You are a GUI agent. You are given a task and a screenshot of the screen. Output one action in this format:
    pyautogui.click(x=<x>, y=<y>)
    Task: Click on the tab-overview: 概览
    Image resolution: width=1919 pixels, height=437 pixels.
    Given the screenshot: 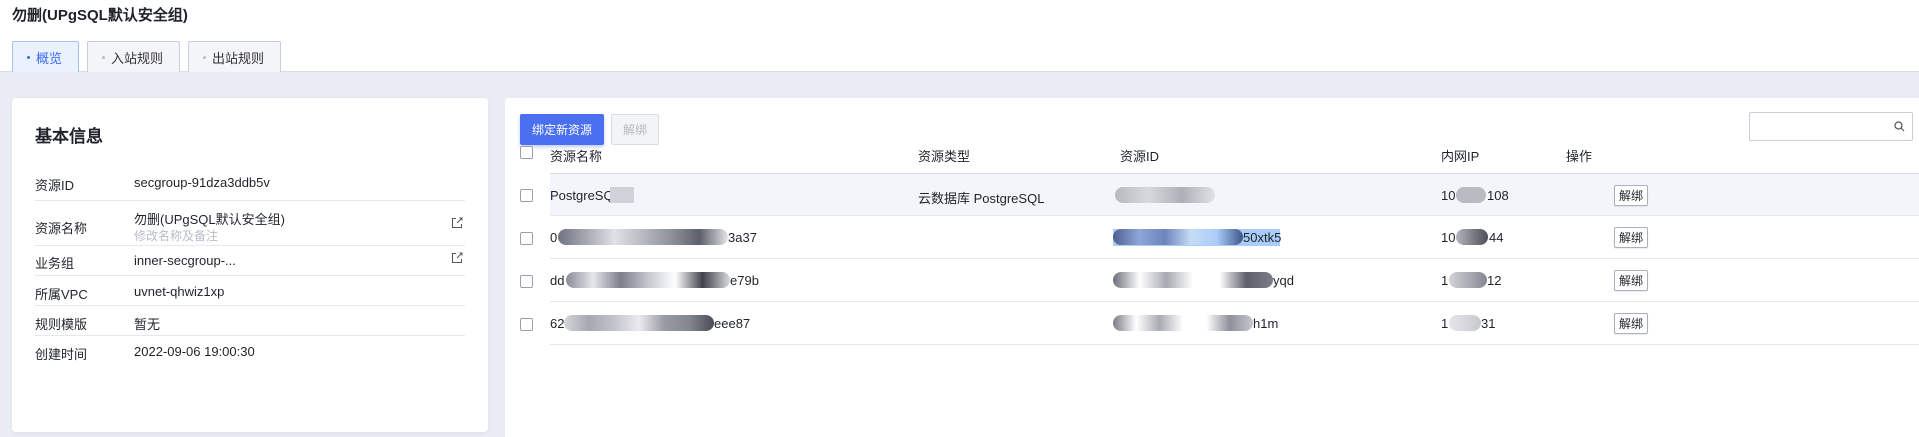 What is the action you would take?
    pyautogui.click(x=46, y=56)
    